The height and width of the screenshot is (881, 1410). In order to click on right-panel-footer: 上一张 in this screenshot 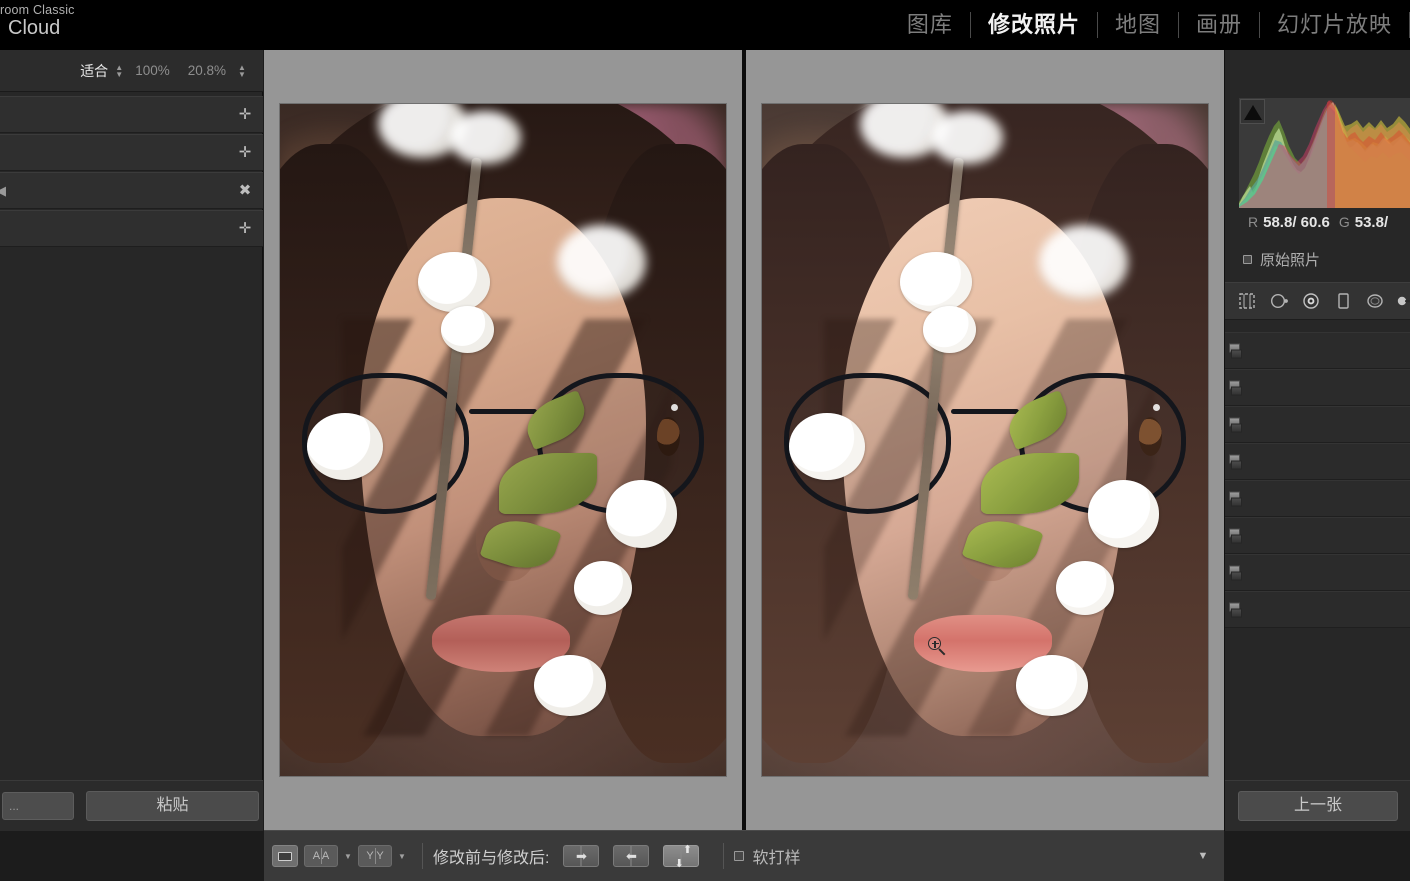, I will do `click(1317, 805)`.